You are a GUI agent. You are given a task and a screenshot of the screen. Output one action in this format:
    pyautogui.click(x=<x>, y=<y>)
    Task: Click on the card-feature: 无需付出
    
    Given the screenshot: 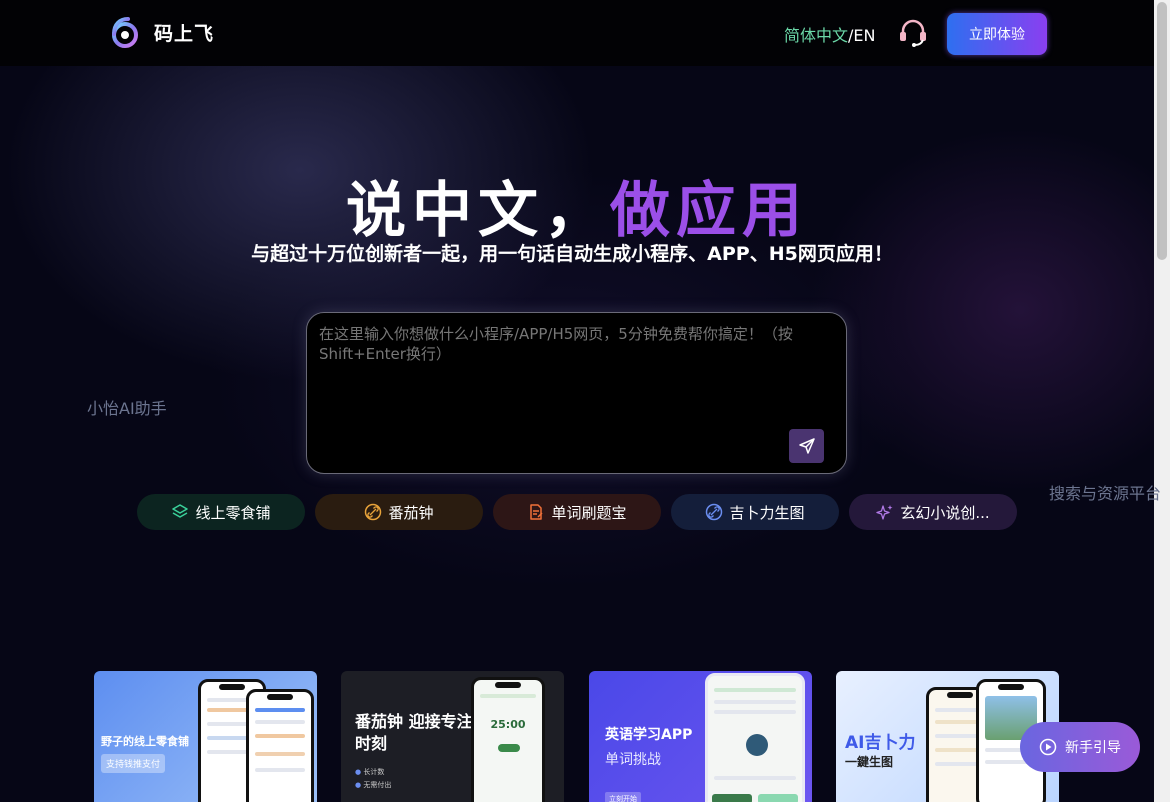 What is the action you would take?
    pyautogui.click(x=377, y=785)
    